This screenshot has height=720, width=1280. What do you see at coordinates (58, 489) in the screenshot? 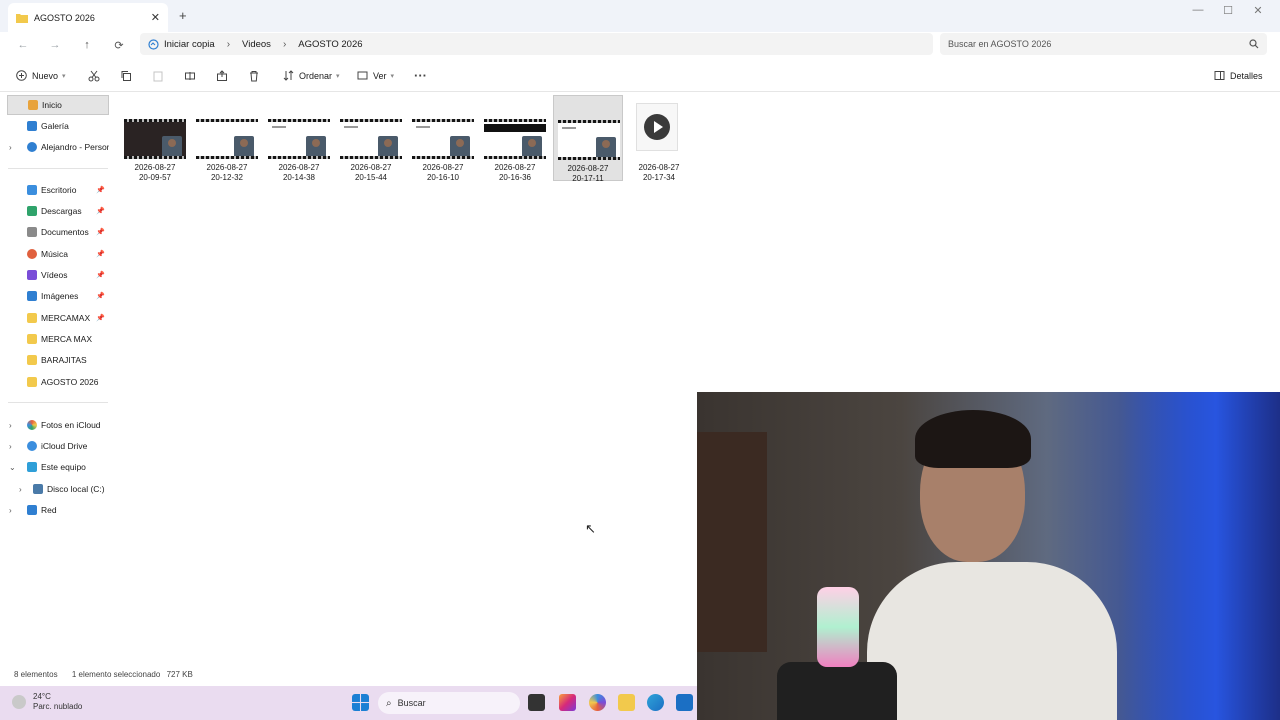
I see `sidebar-item-disco-local: Disco local (C:)` at bounding box center [58, 489].